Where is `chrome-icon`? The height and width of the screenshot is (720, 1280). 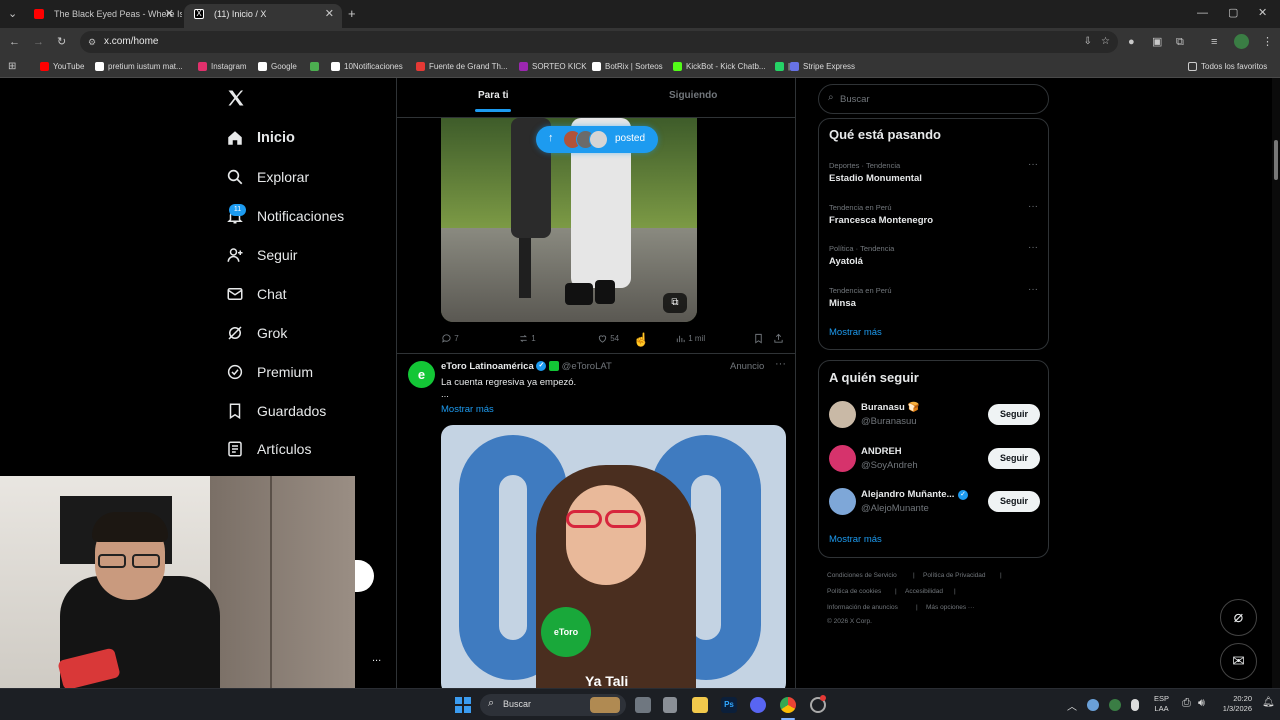
chrome-icon is located at coordinates (788, 705).